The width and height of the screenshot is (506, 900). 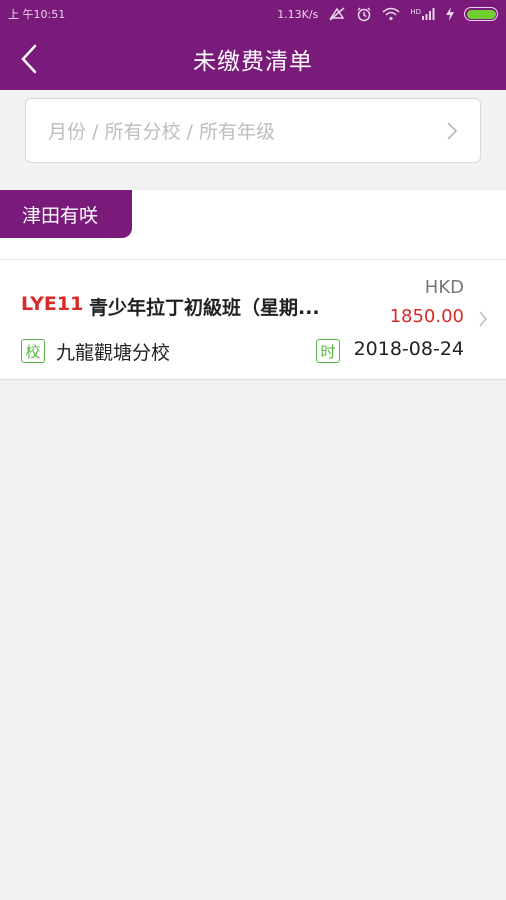 I want to click on battery-fill, so click(x=481, y=14).